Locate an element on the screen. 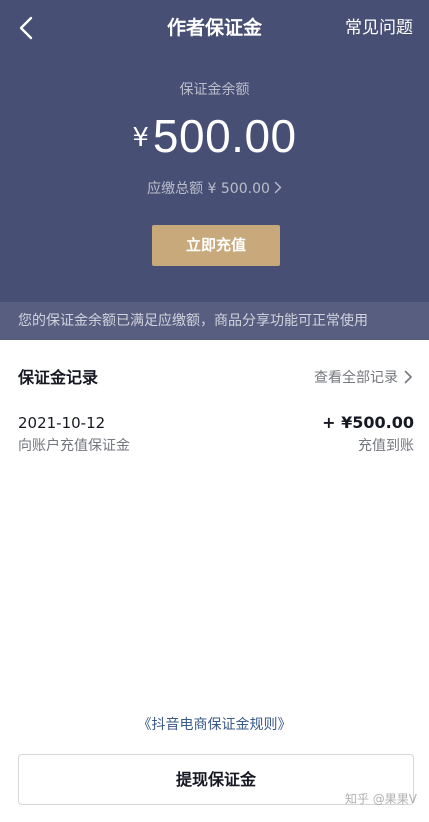 The height and width of the screenshot is (822, 429). notice-bar: 您的保证金余额已满足应缴额，商品分享功能可正常使用 is located at coordinates (214, 321).